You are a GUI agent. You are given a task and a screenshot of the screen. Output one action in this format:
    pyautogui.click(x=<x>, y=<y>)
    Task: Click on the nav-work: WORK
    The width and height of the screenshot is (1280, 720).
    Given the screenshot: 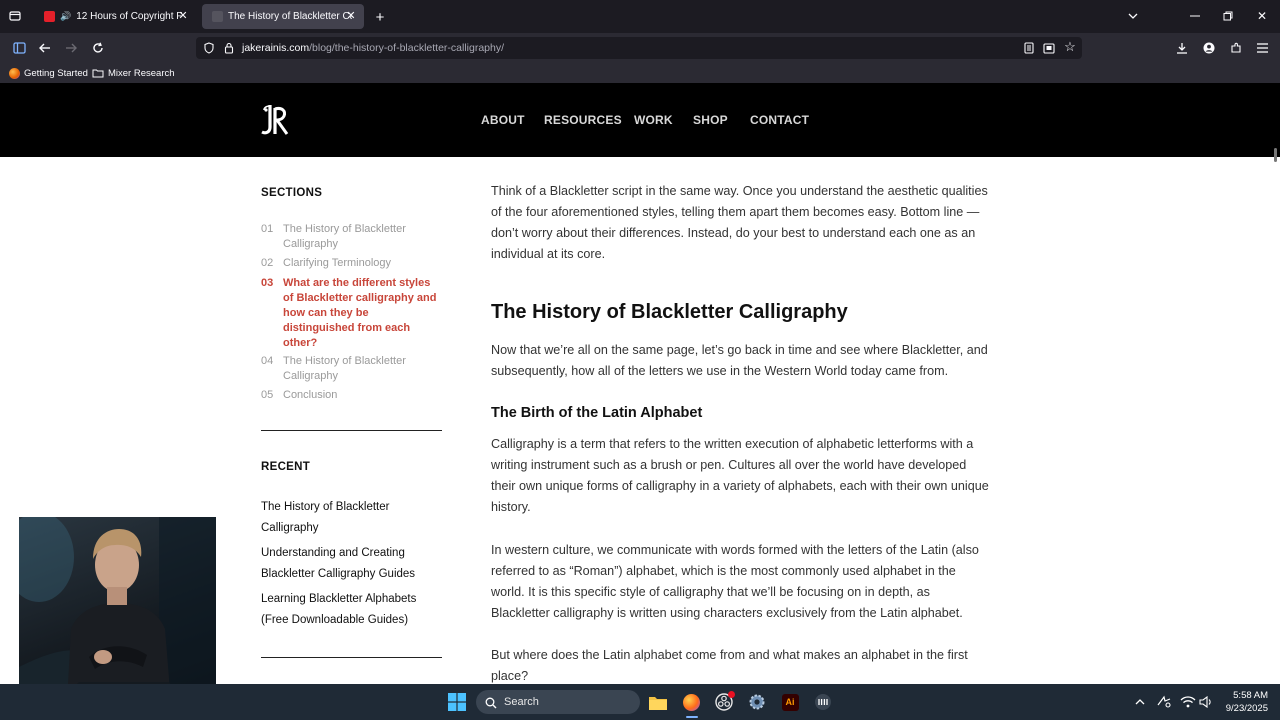 What is the action you would take?
    pyautogui.click(x=653, y=120)
    